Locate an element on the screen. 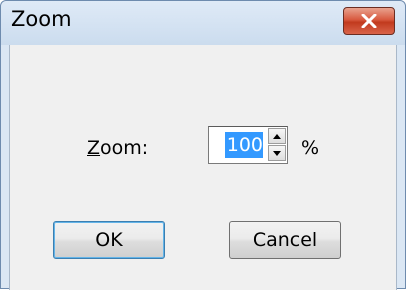 The image size is (406, 290). spin-up-button is located at coordinates (277, 136).